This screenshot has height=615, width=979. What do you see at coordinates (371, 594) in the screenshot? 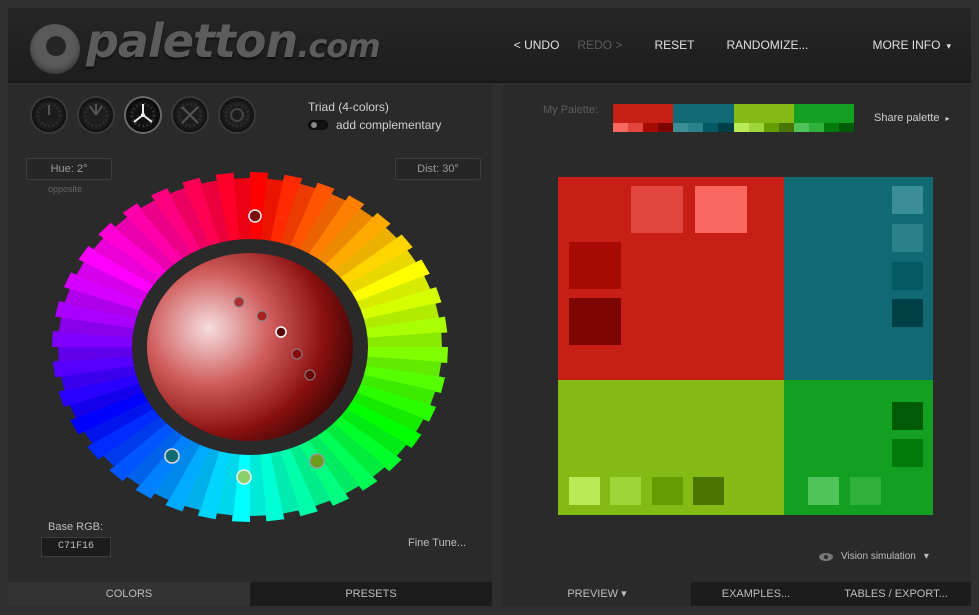
I see `tab-presets: PRESETS` at bounding box center [371, 594].